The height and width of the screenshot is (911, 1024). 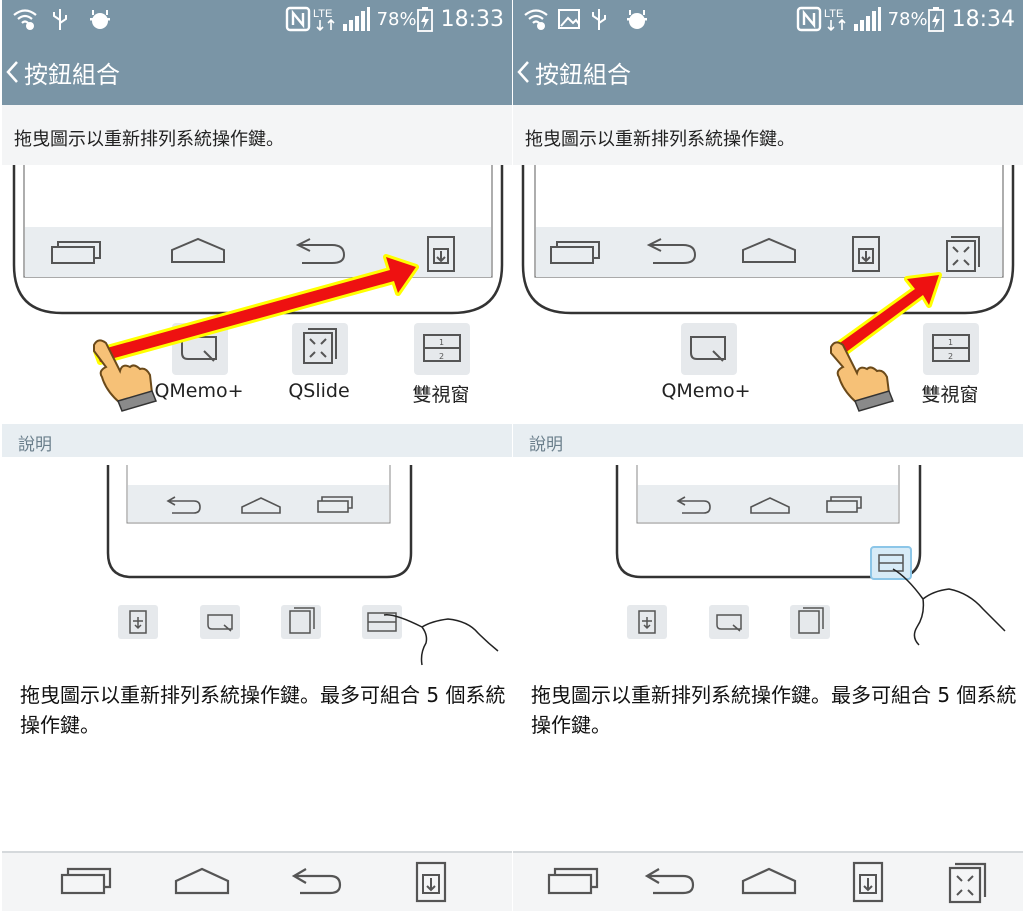 I want to click on status-icons-right: LTE 78% 18:34, so click(x=905, y=19).